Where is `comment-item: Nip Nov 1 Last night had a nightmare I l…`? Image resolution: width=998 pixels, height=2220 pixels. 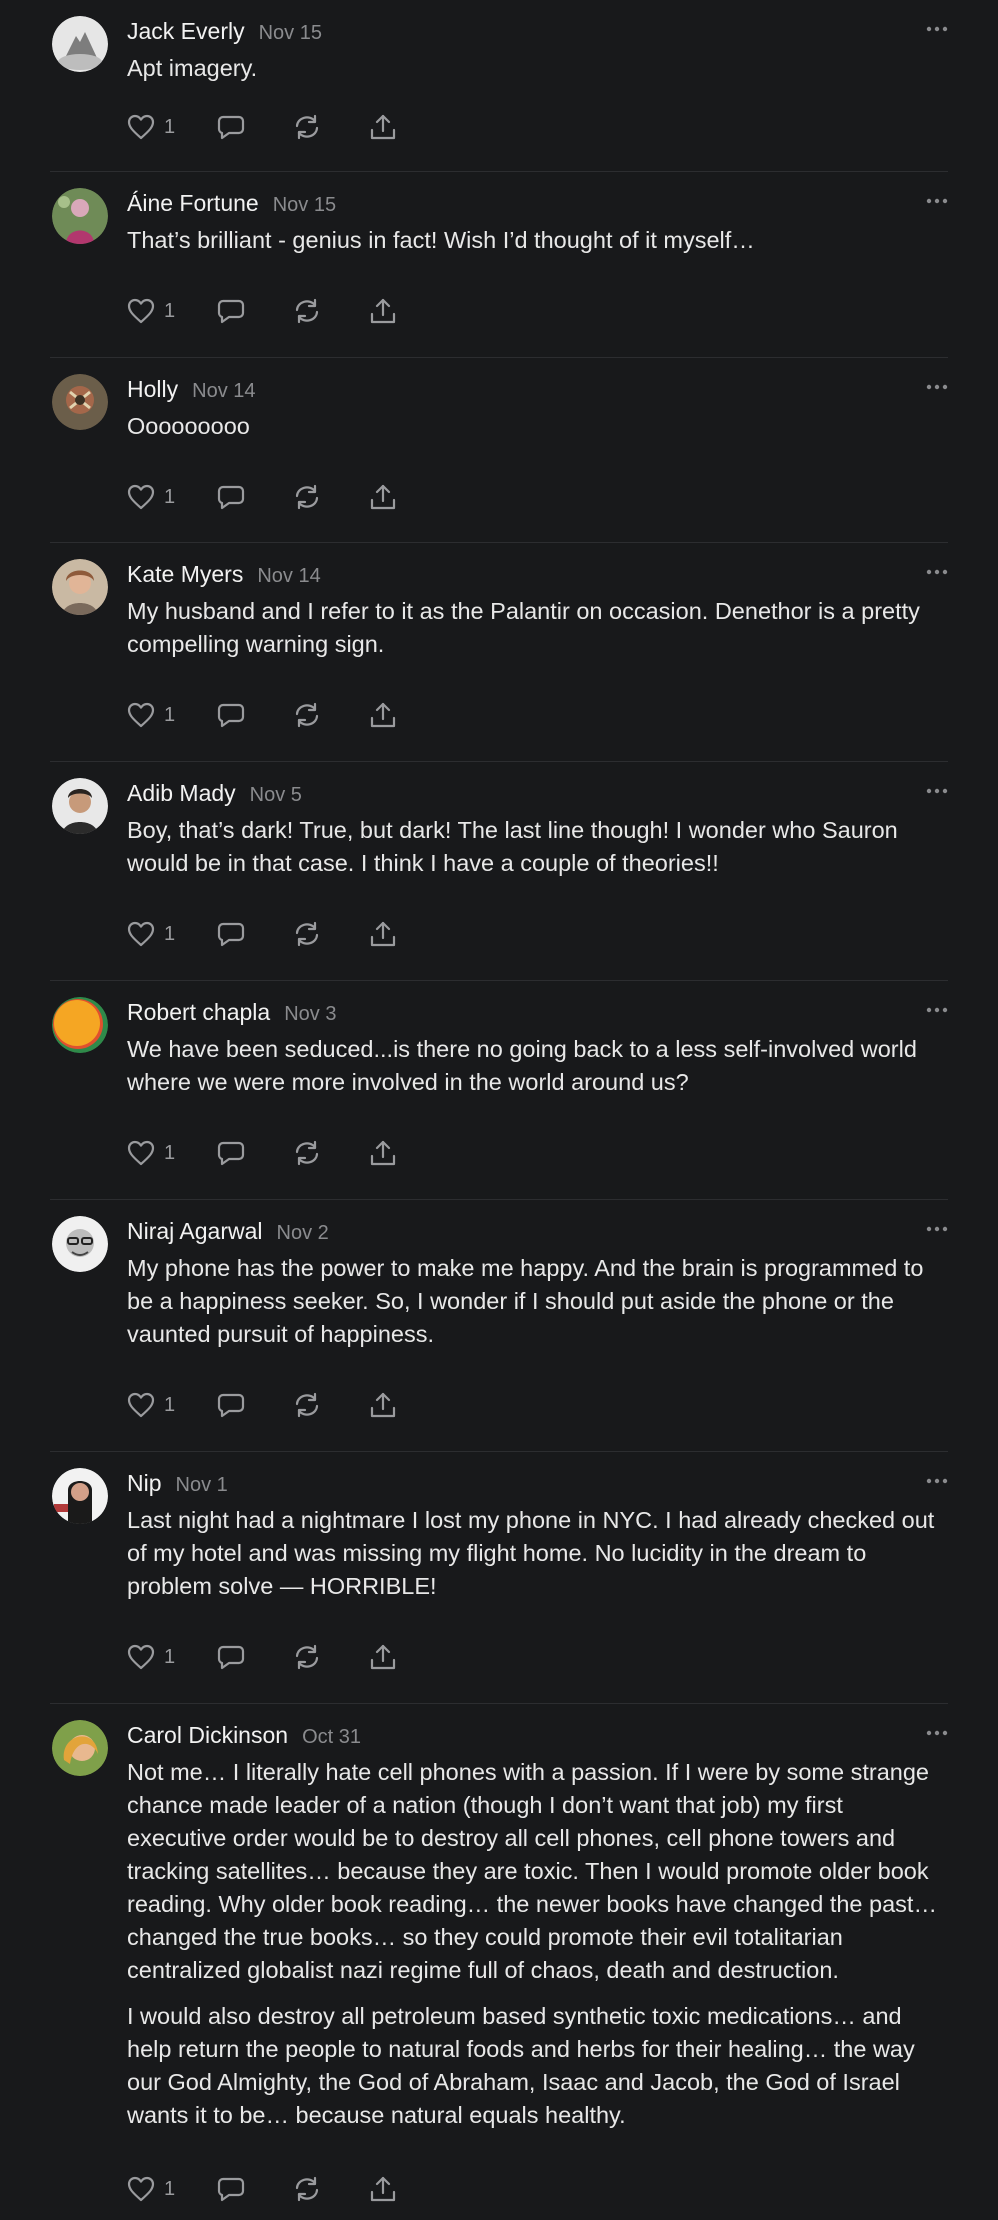 comment-item: Nip Nov 1 Last night had a nightmare I l… is located at coordinates (499, 1578).